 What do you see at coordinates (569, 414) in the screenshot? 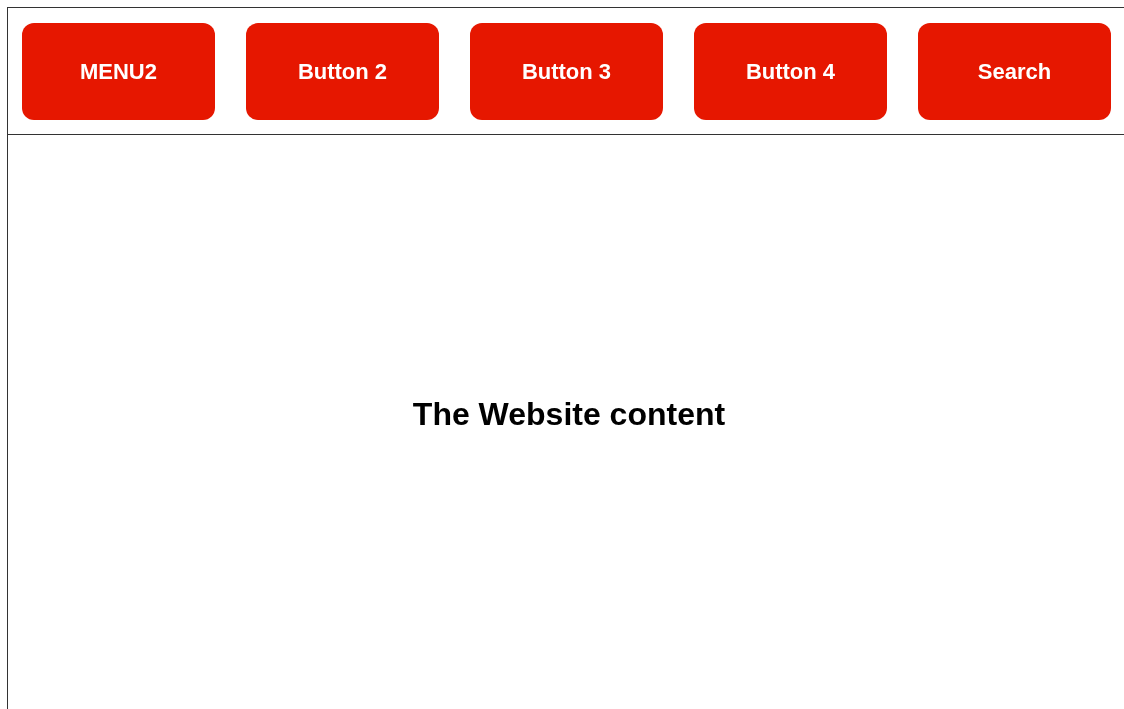
I see `content-heading: The Website content` at bounding box center [569, 414].